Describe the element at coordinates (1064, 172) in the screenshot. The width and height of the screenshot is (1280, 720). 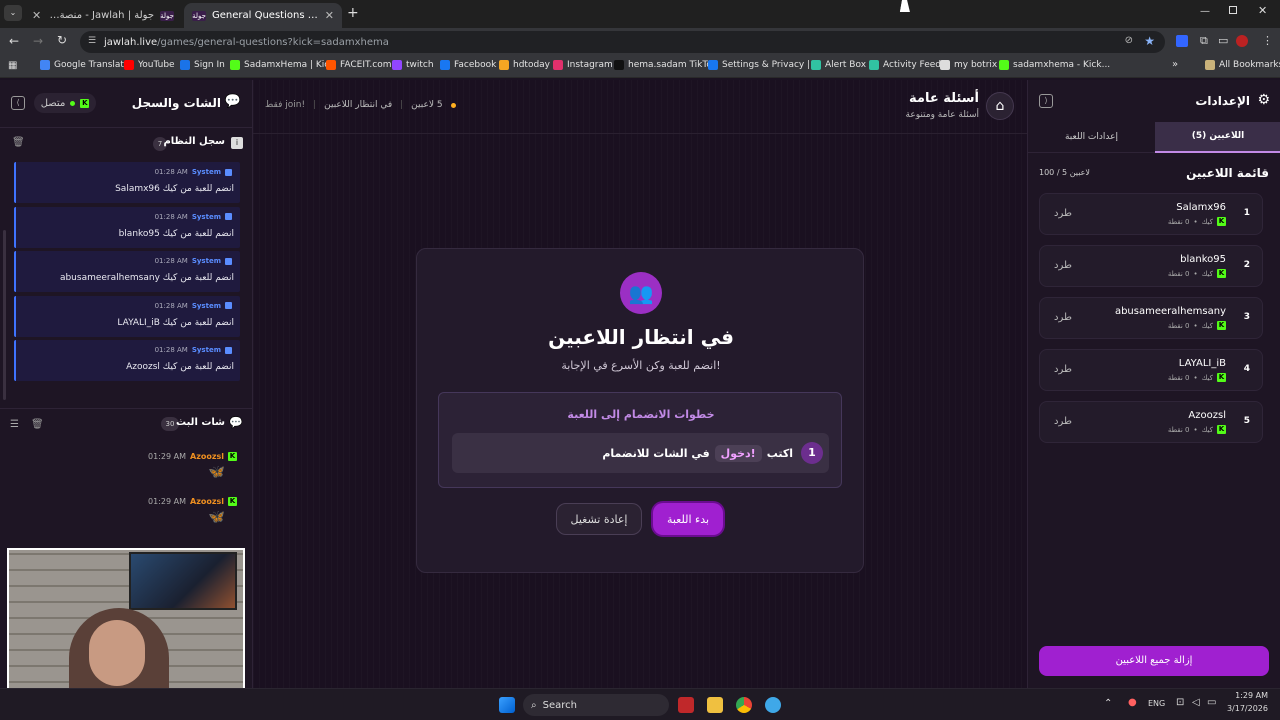
I see `players-capacity: 100 / 5 لاعبين` at that location.